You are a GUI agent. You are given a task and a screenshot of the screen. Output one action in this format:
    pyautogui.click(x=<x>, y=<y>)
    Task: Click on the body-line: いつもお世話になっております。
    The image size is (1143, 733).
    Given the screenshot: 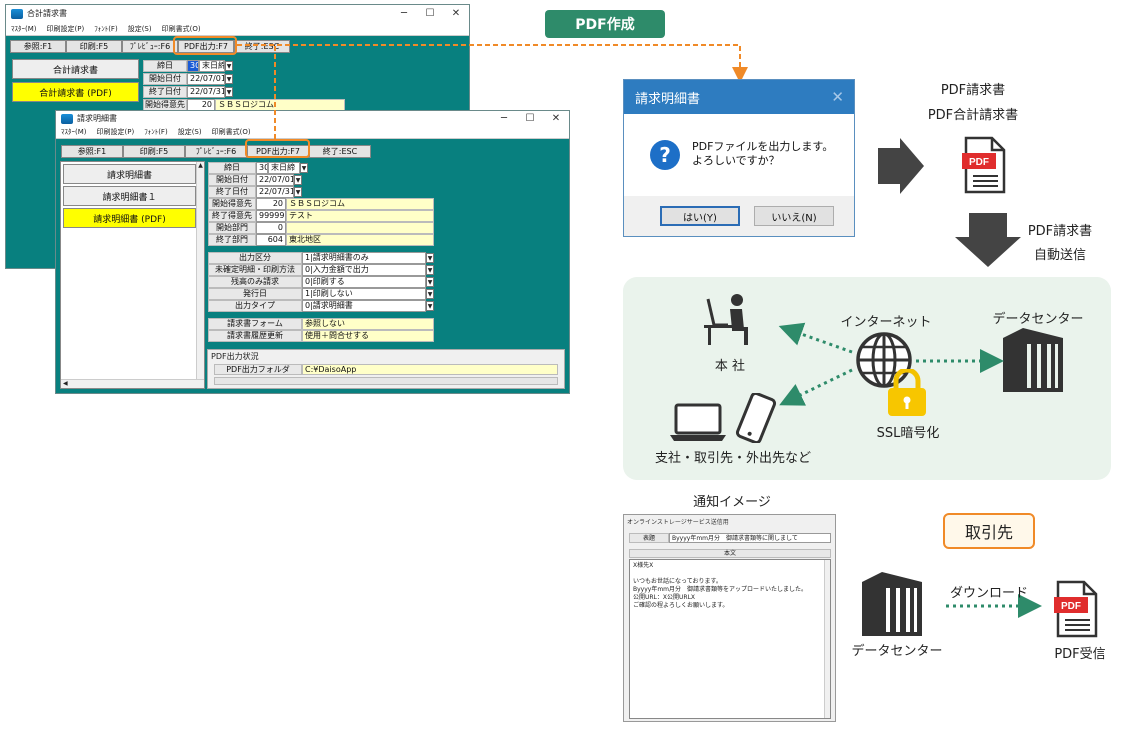 What is the action you would take?
    pyautogui.click(x=677, y=581)
    